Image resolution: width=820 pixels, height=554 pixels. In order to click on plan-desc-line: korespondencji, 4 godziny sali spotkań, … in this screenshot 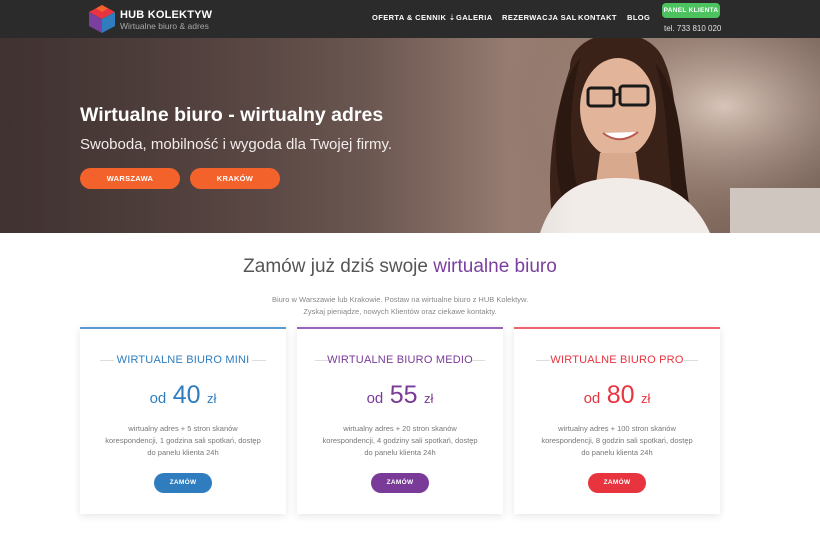, I will do `click(400, 440)`.